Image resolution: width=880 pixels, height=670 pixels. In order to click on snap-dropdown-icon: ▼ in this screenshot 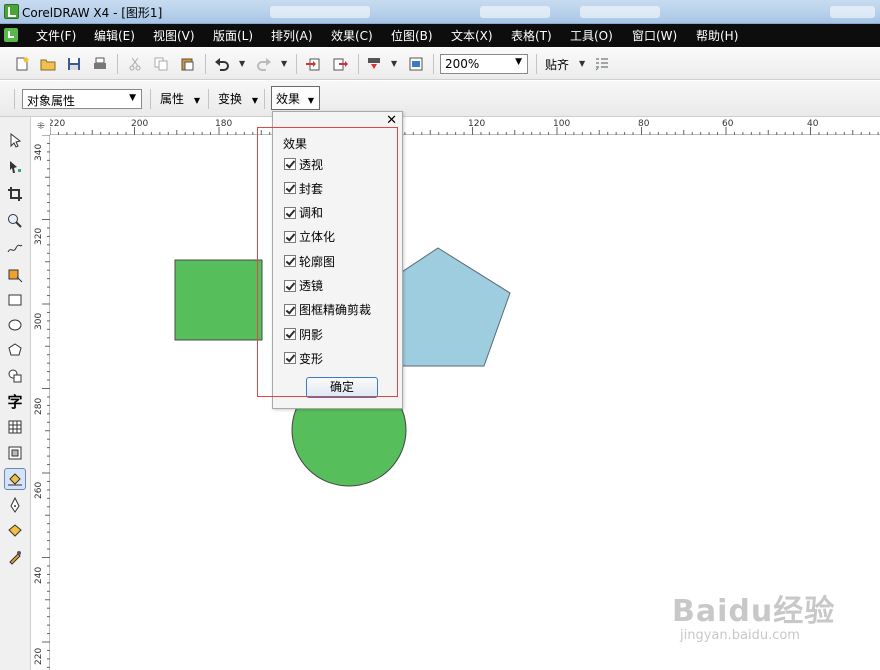, I will do `click(582, 63)`.